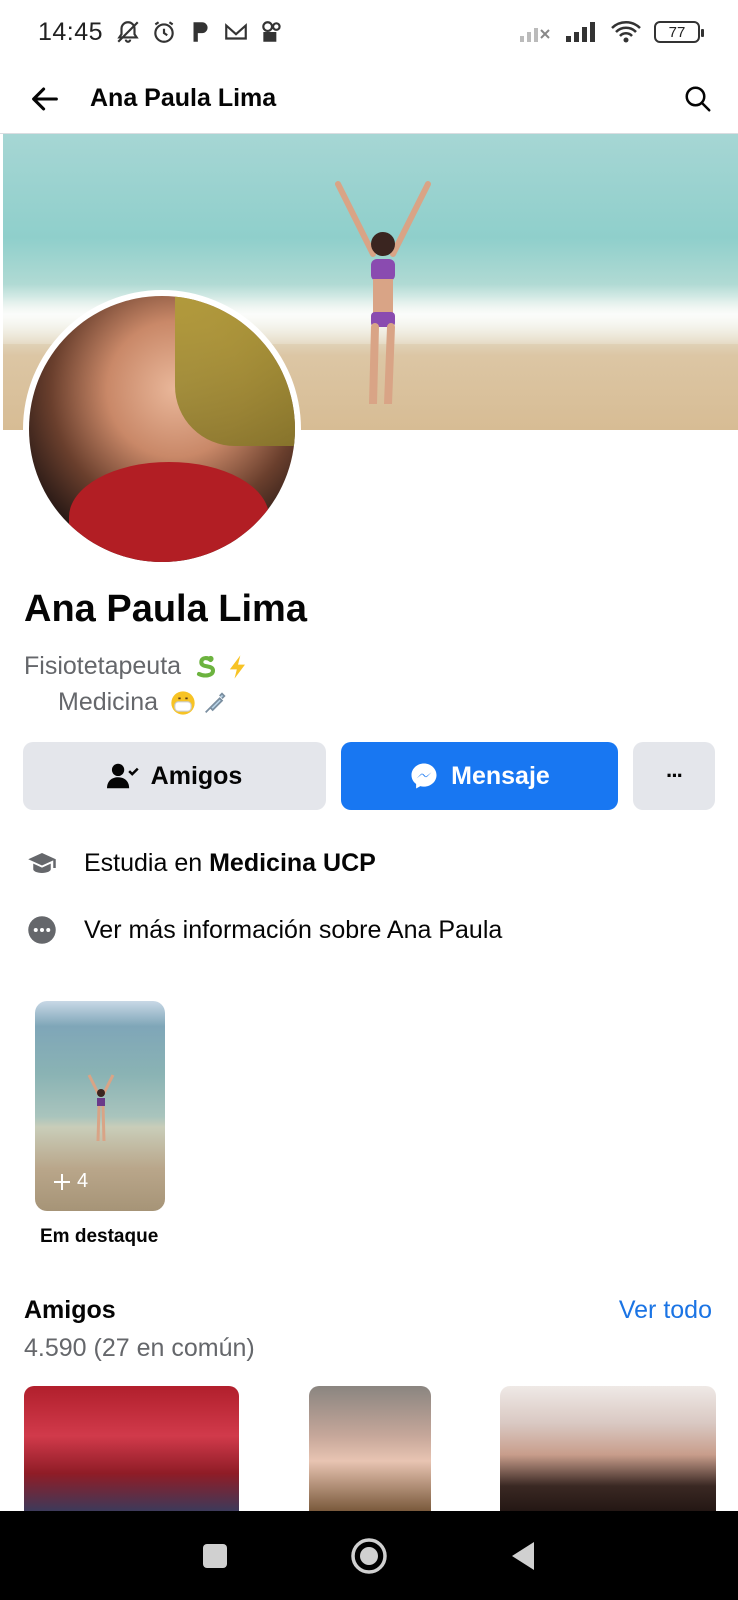 This screenshot has width=738, height=1600. What do you see at coordinates (83, 1181) in the screenshot?
I see `highlight-count-value: 4` at bounding box center [83, 1181].